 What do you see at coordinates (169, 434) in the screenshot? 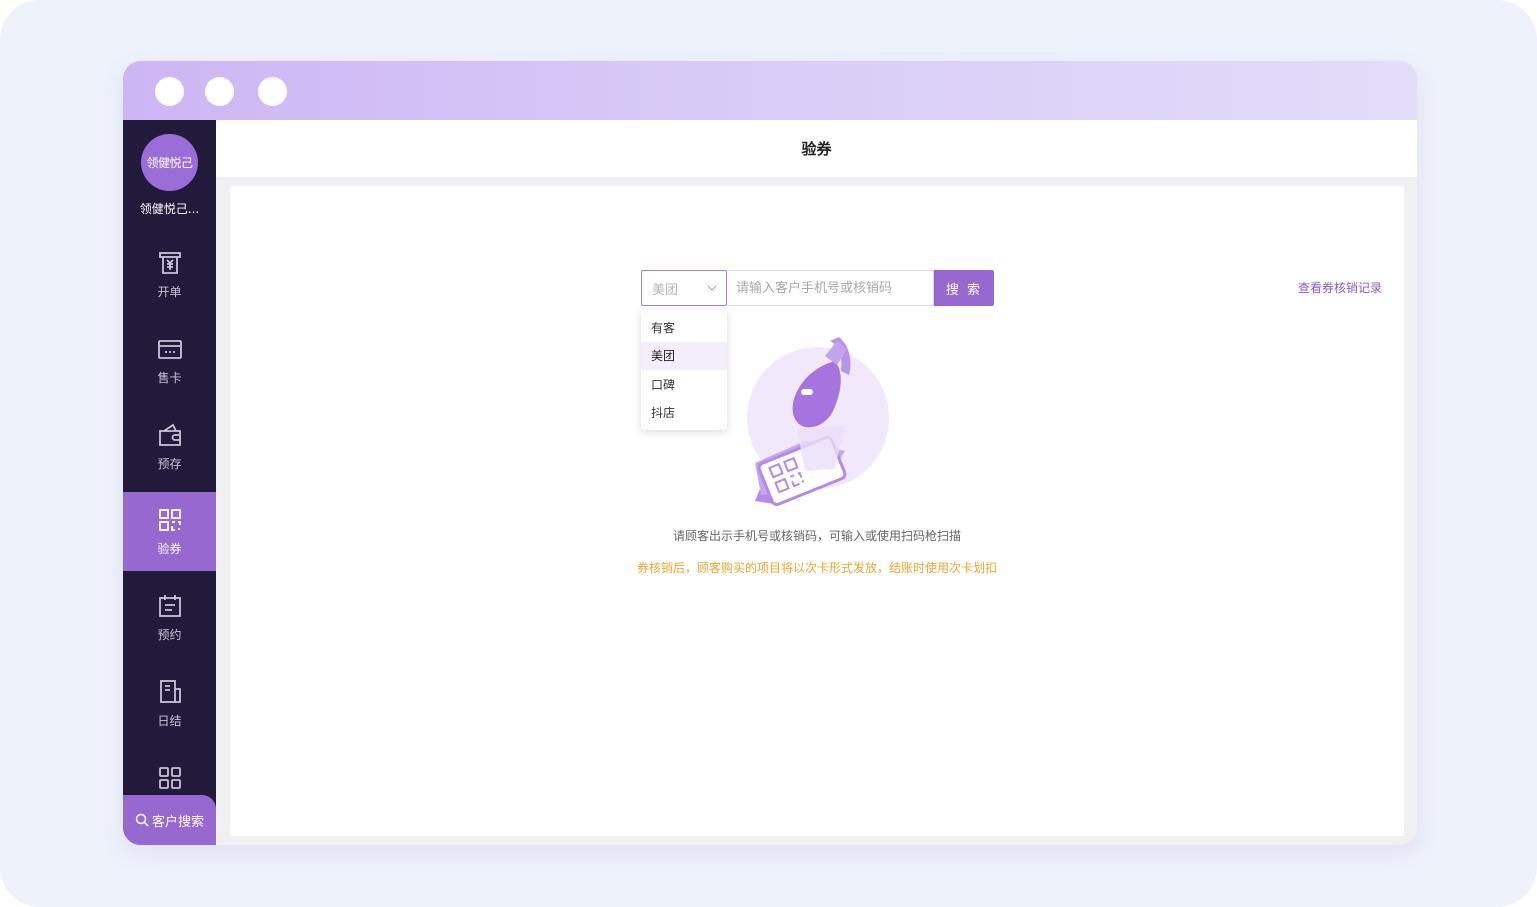
I see `wallet-icon` at bounding box center [169, 434].